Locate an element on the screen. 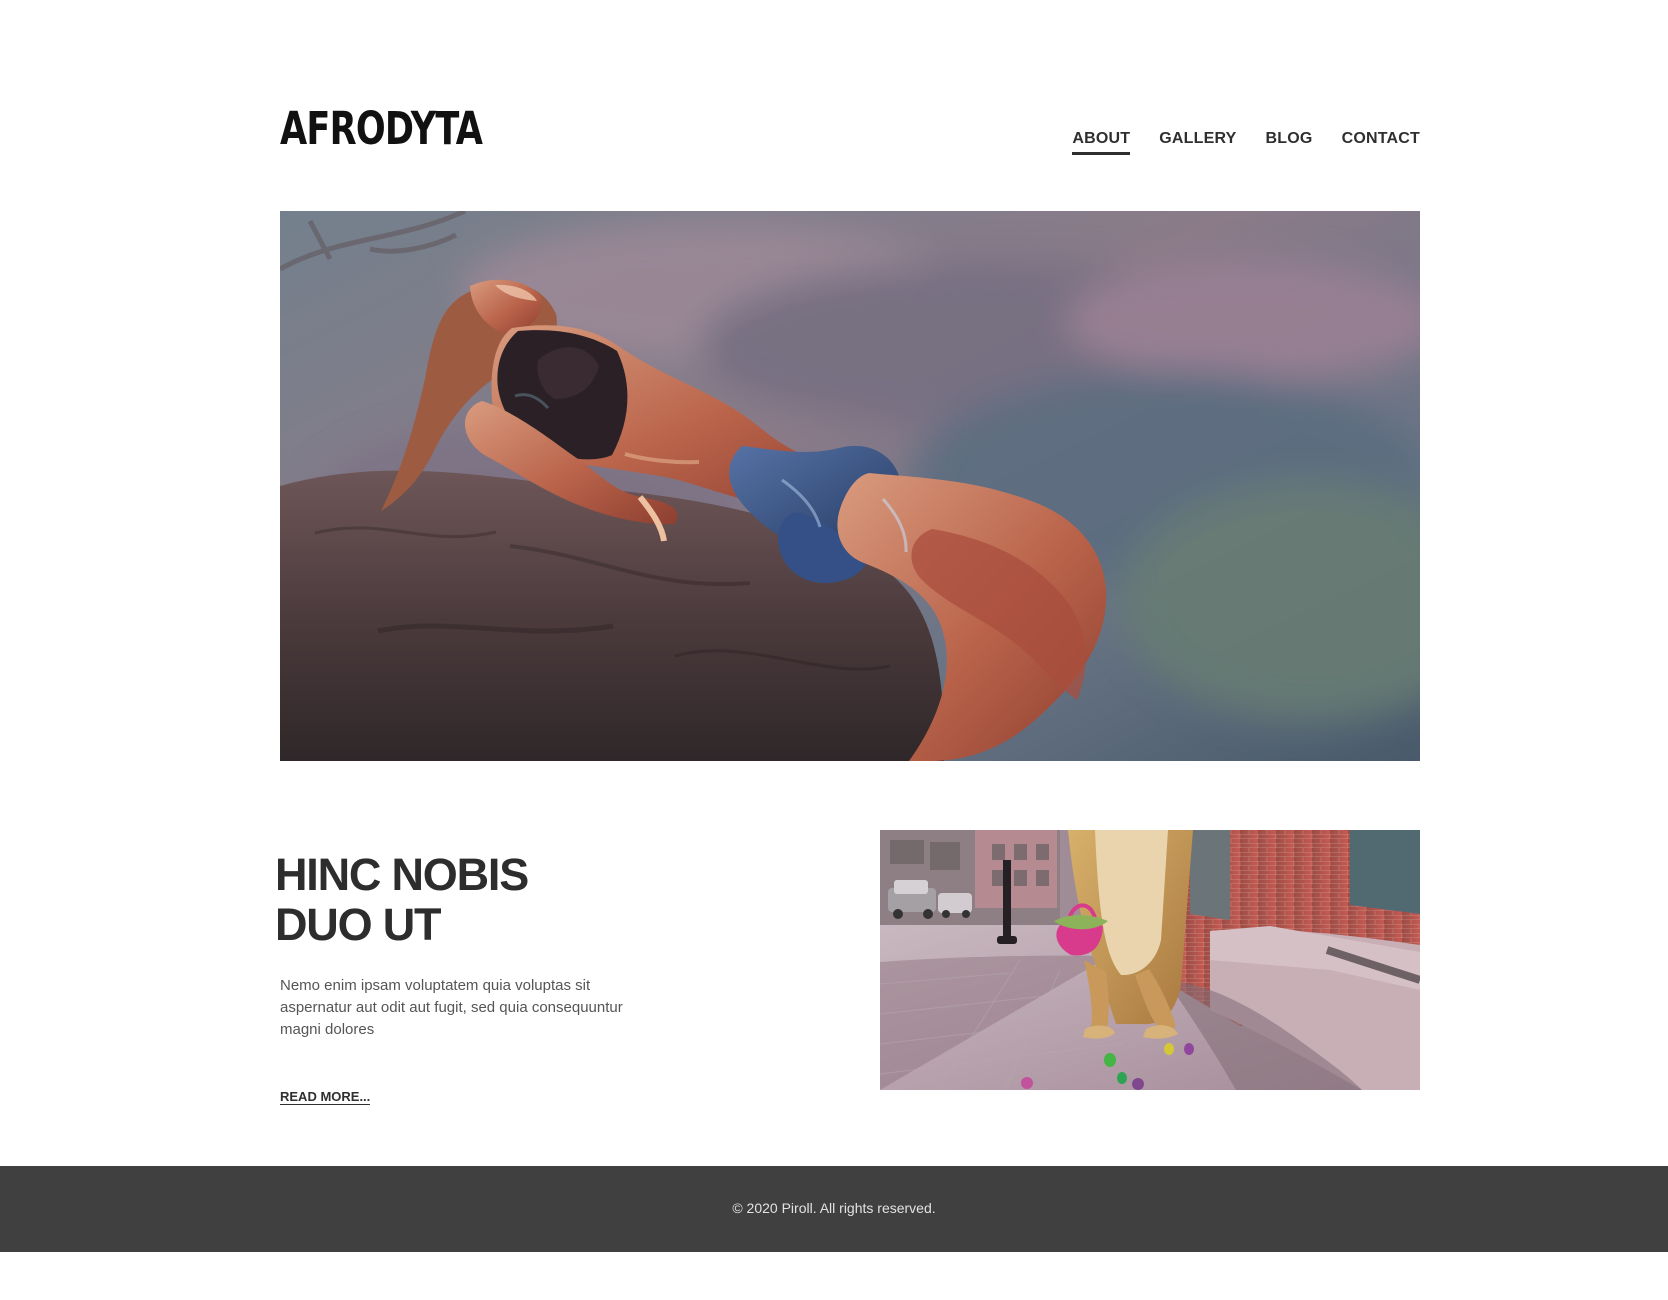  nav-item-blog: BLOG is located at coordinates (1289, 139).